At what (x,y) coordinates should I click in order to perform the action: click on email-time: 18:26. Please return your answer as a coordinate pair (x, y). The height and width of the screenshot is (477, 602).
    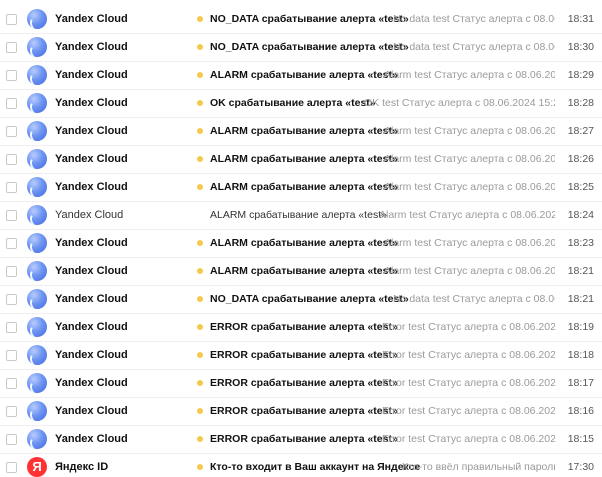
    Looking at the image, I should click on (580, 159).